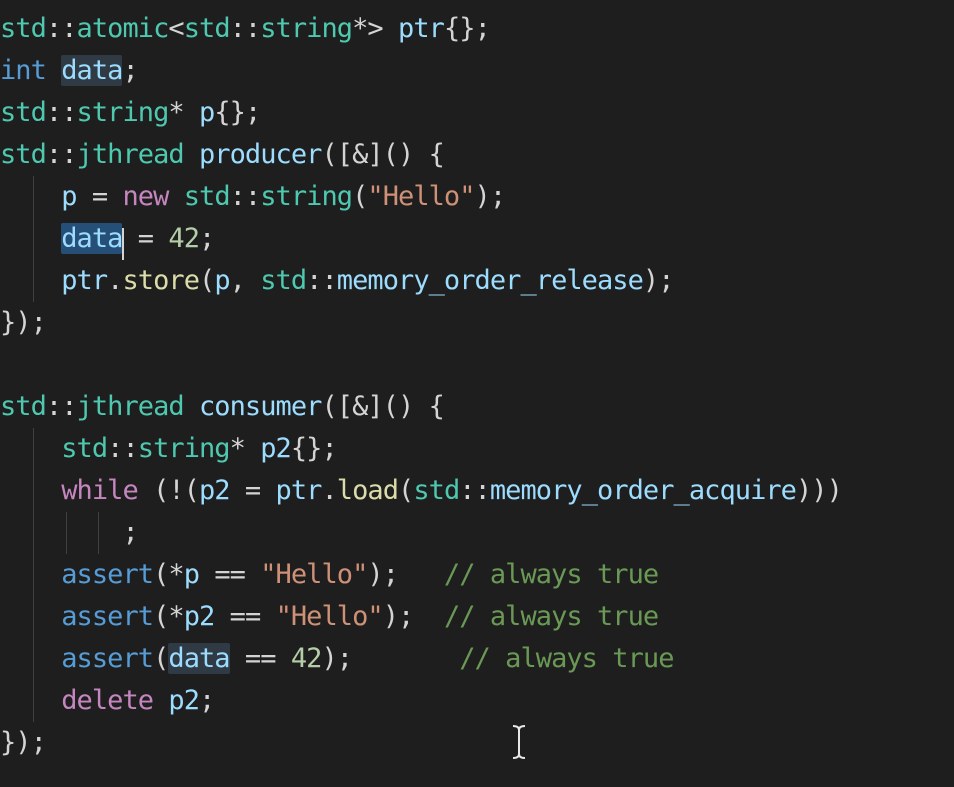  What do you see at coordinates (421, 533) in the screenshot?
I see `code-line: ;` at bounding box center [421, 533].